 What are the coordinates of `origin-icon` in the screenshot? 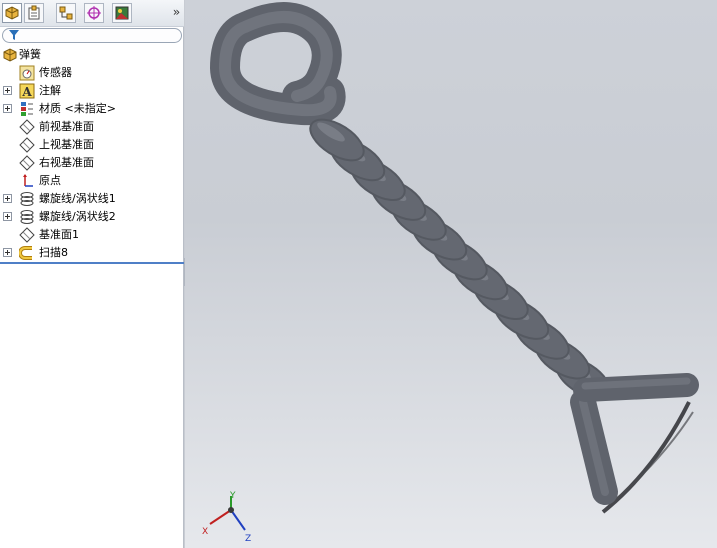 It's located at (28, 180).